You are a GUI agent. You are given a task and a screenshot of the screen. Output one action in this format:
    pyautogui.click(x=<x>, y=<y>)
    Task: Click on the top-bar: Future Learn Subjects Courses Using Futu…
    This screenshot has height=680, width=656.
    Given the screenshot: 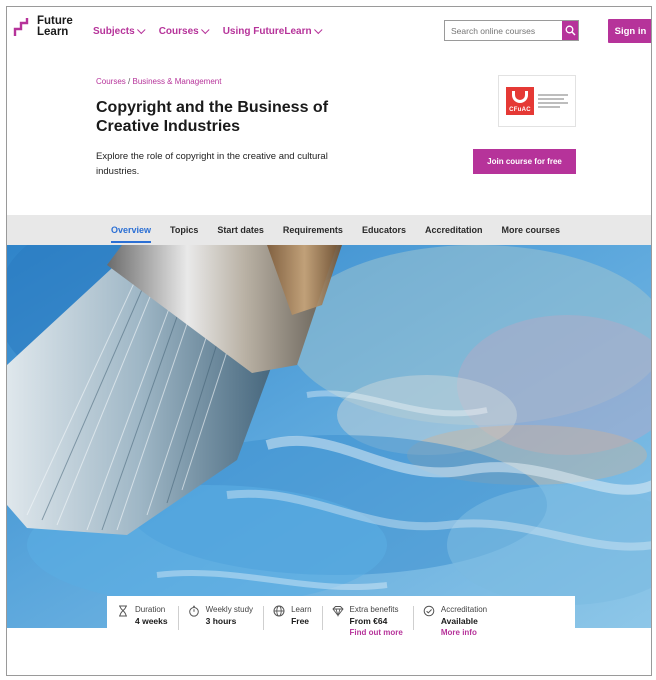 What is the action you would take?
    pyautogui.click(x=329, y=33)
    